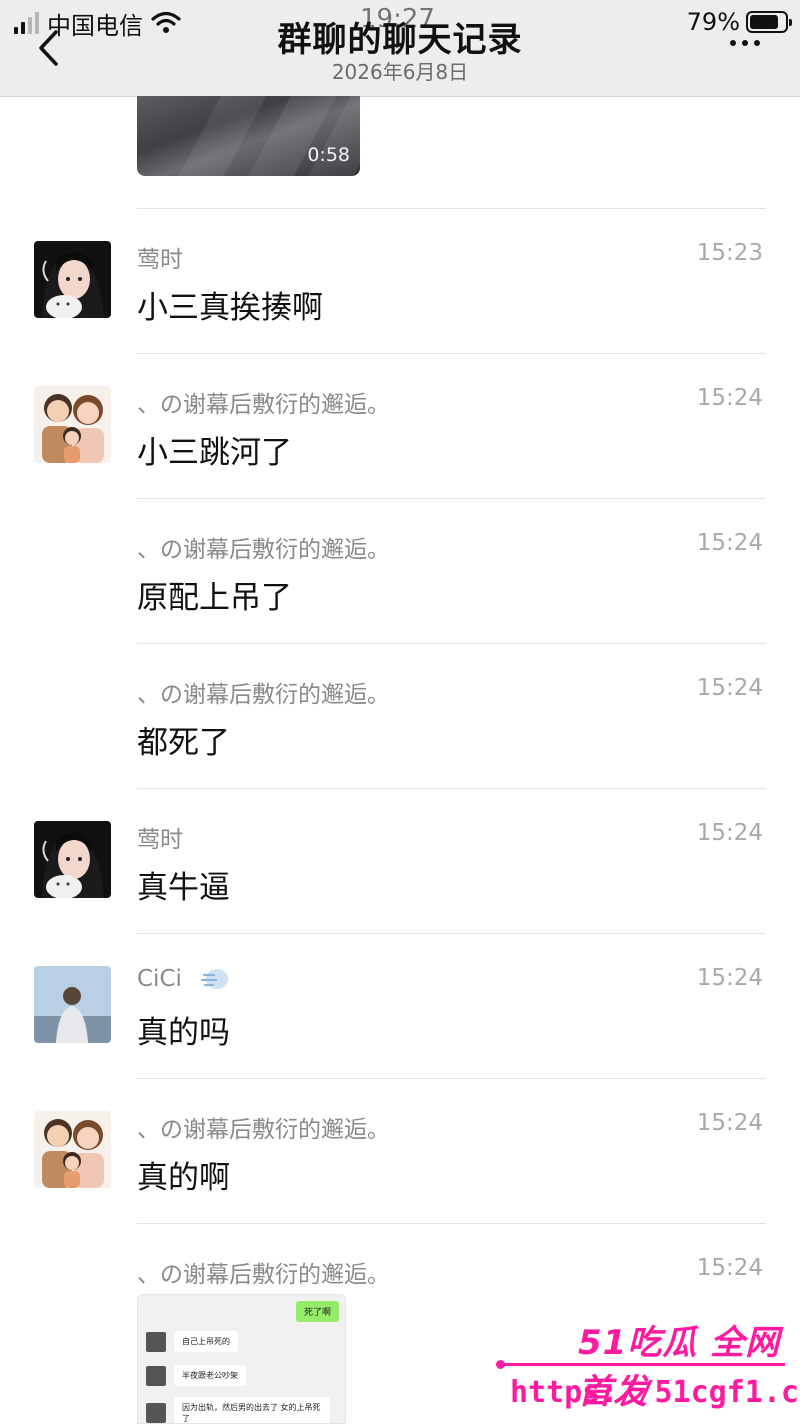 This screenshot has width=800, height=1424. I want to click on avatar-girl-seaside, so click(72, 1004).